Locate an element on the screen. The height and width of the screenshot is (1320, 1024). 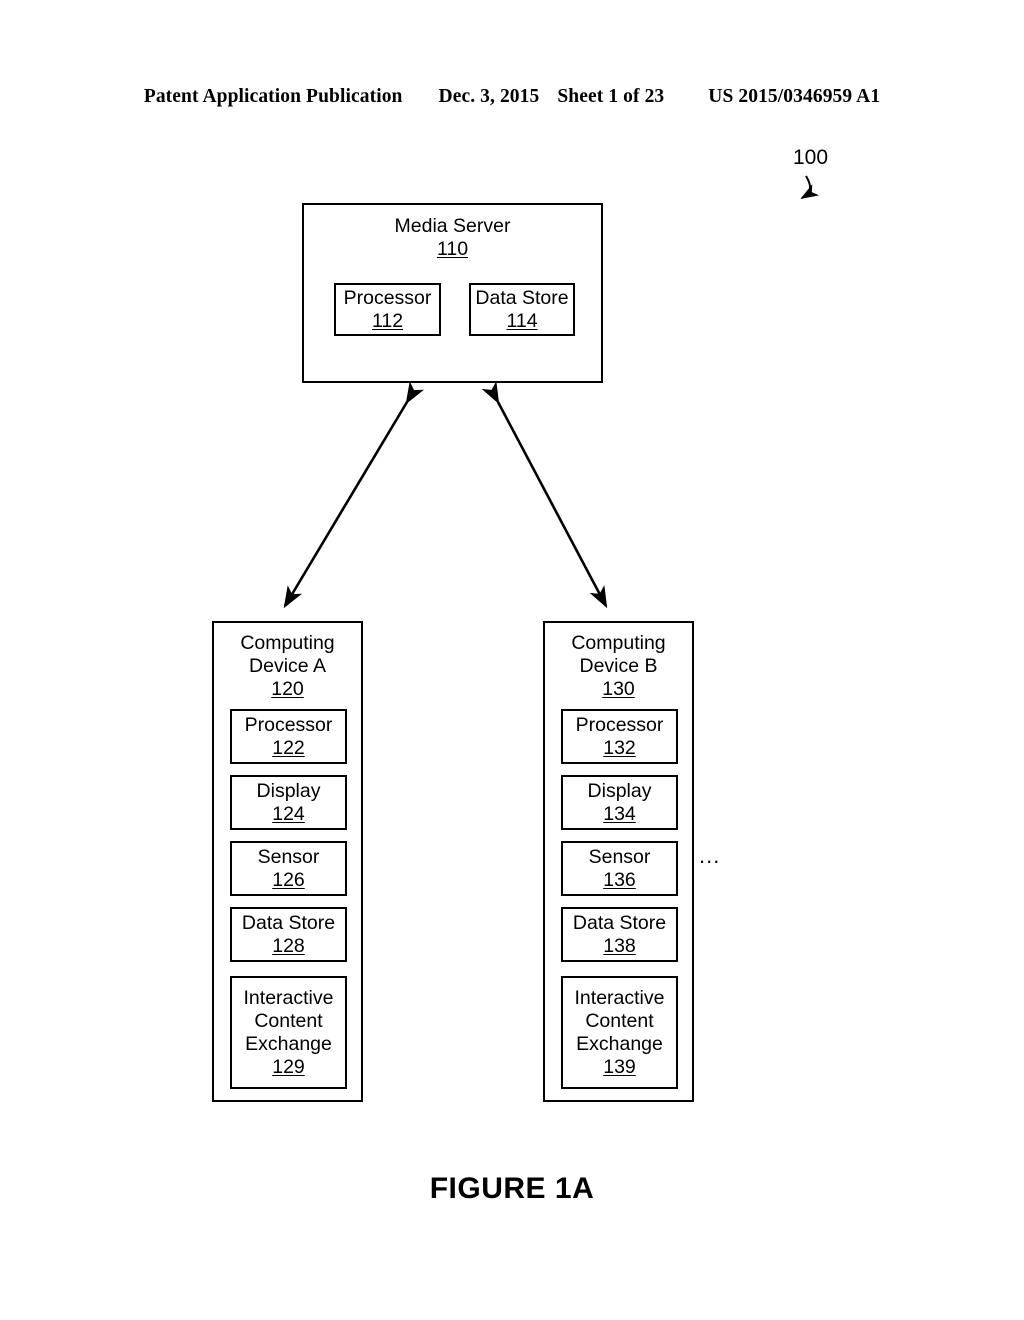
device-a-name-line2: Device A is located at coordinates (287, 666).